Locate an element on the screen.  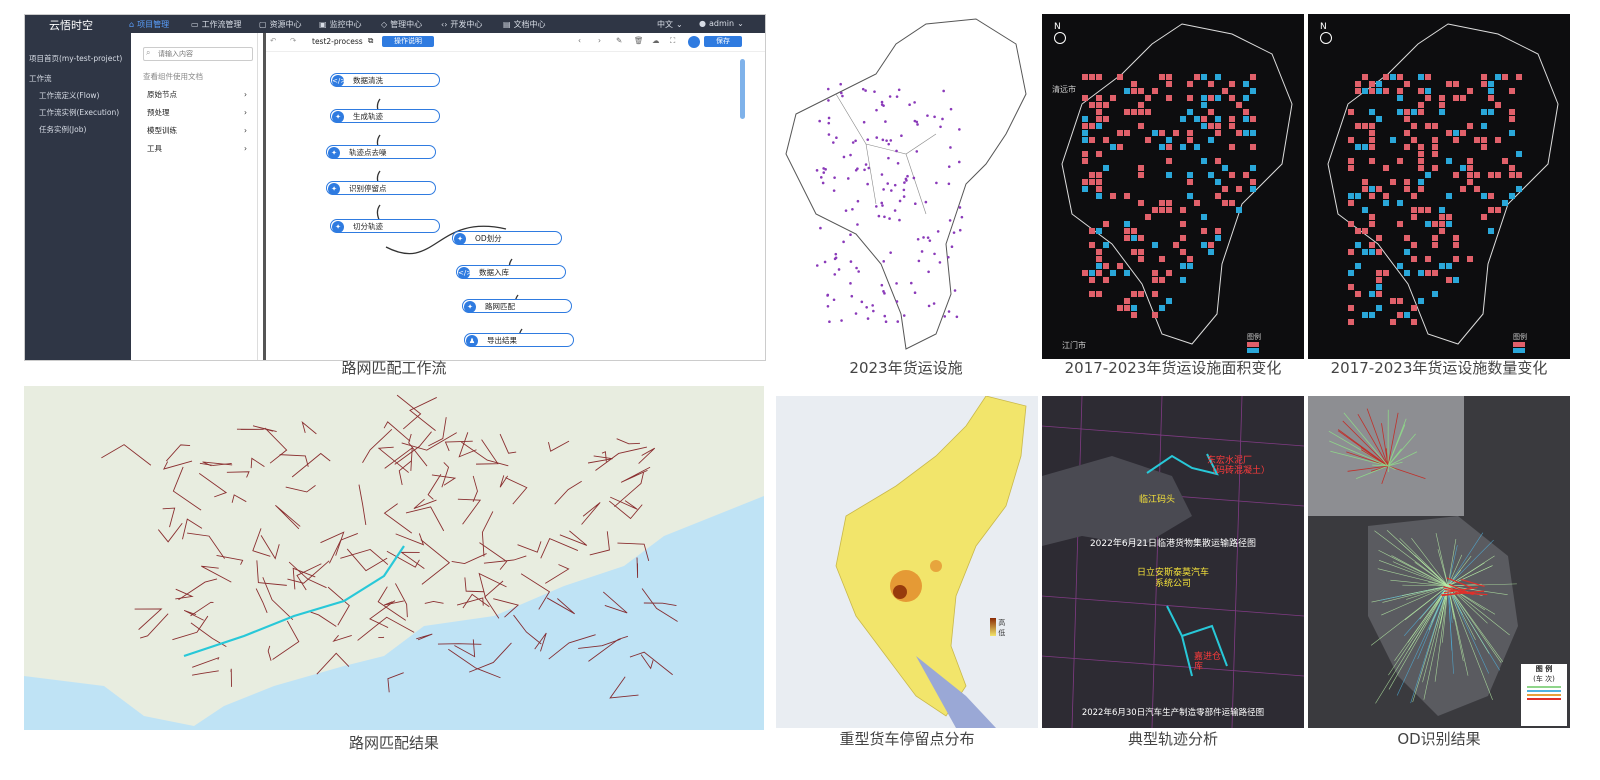
nav-admin-center: ◇ 管理中心 is located at coordinates (401, 24).